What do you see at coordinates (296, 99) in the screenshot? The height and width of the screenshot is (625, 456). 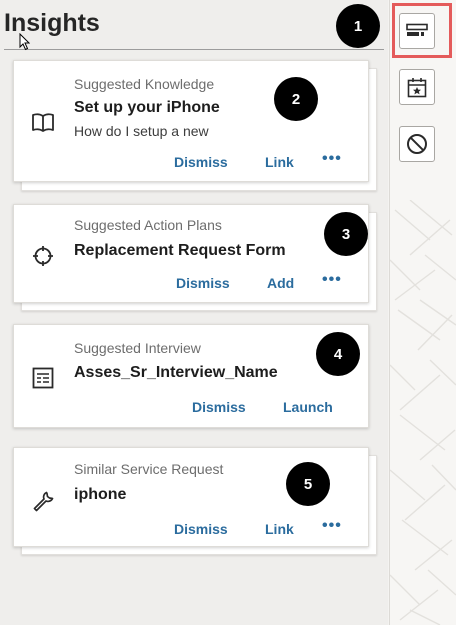 I see `callout-badge: 2` at bounding box center [296, 99].